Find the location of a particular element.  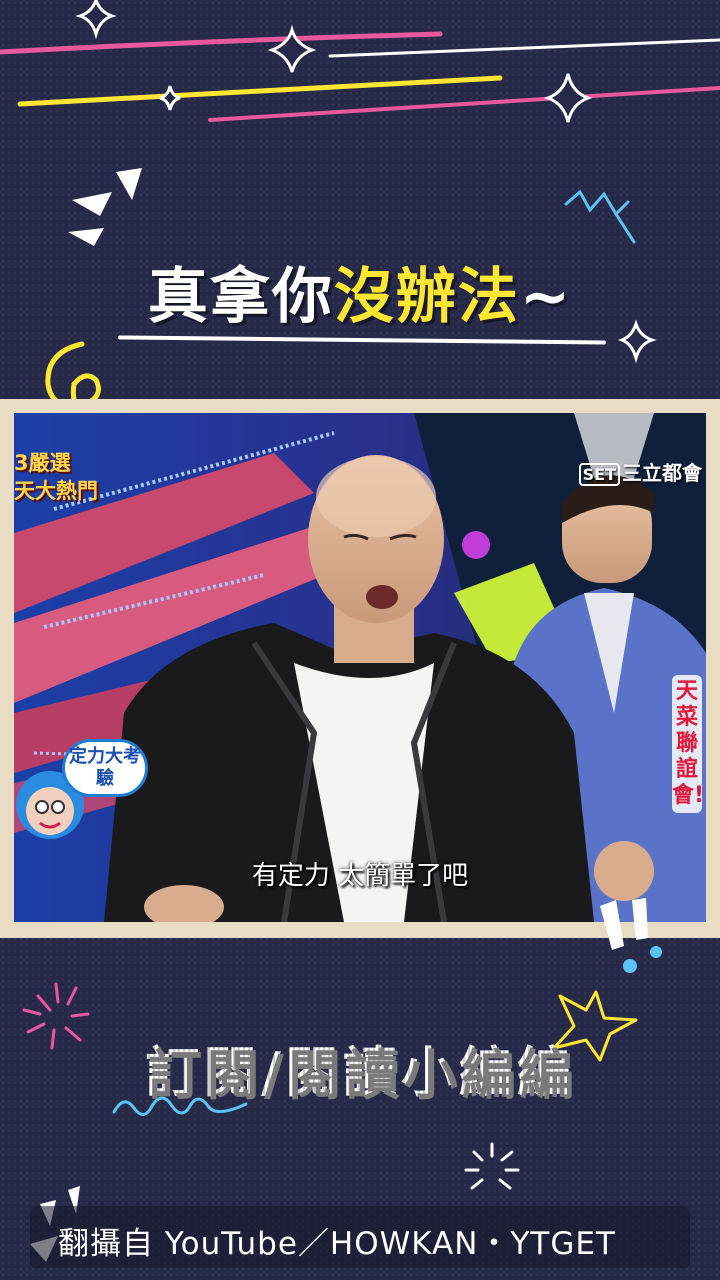

headline-yellow-part: 沒辦法 is located at coordinates (426, 297).